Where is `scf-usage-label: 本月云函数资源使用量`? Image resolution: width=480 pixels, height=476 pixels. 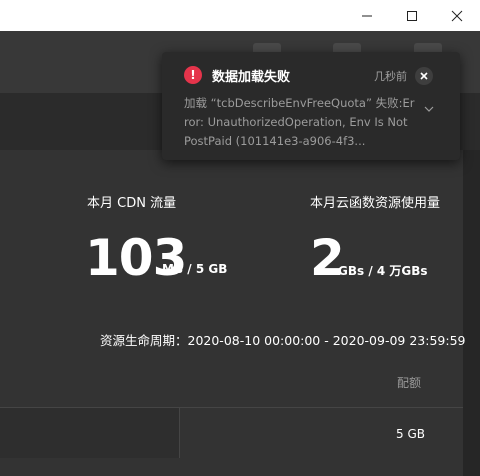
scf-usage-label: 本月云函数资源使用量 is located at coordinates (375, 203).